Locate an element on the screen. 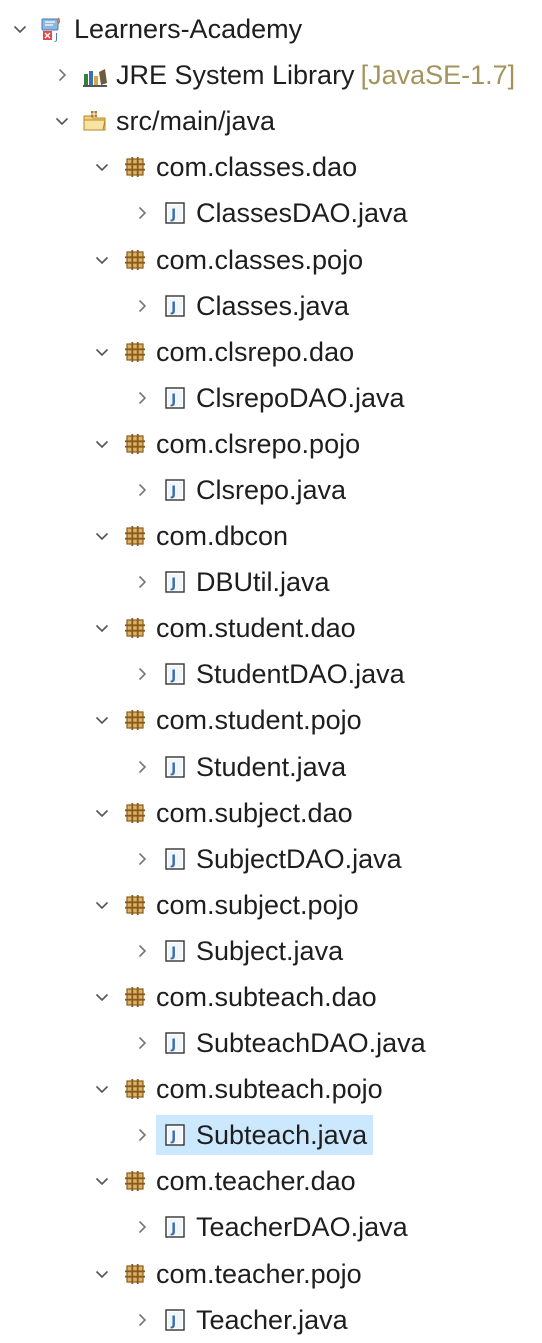 The width and height of the screenshot is (542, 1343). package-label: com.student.dao is located at coordinates (256, 628).